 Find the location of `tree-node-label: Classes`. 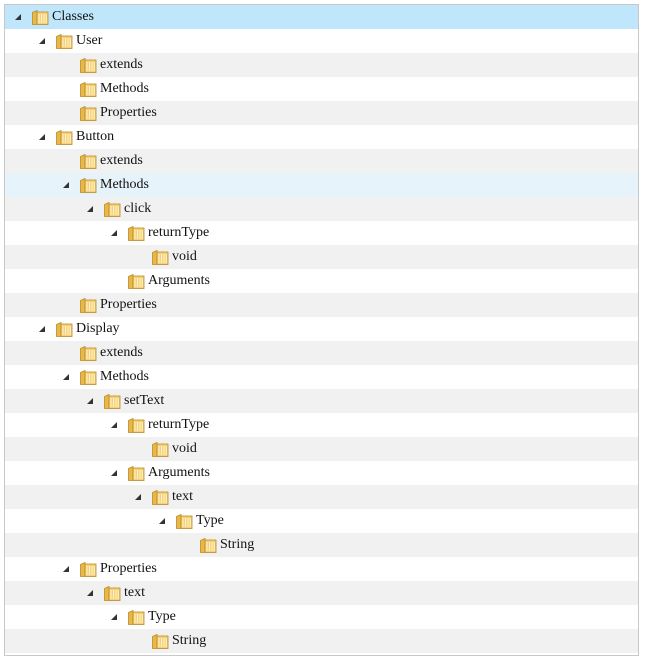

tree-node-label: Classes is located at coordinates (73, 16).